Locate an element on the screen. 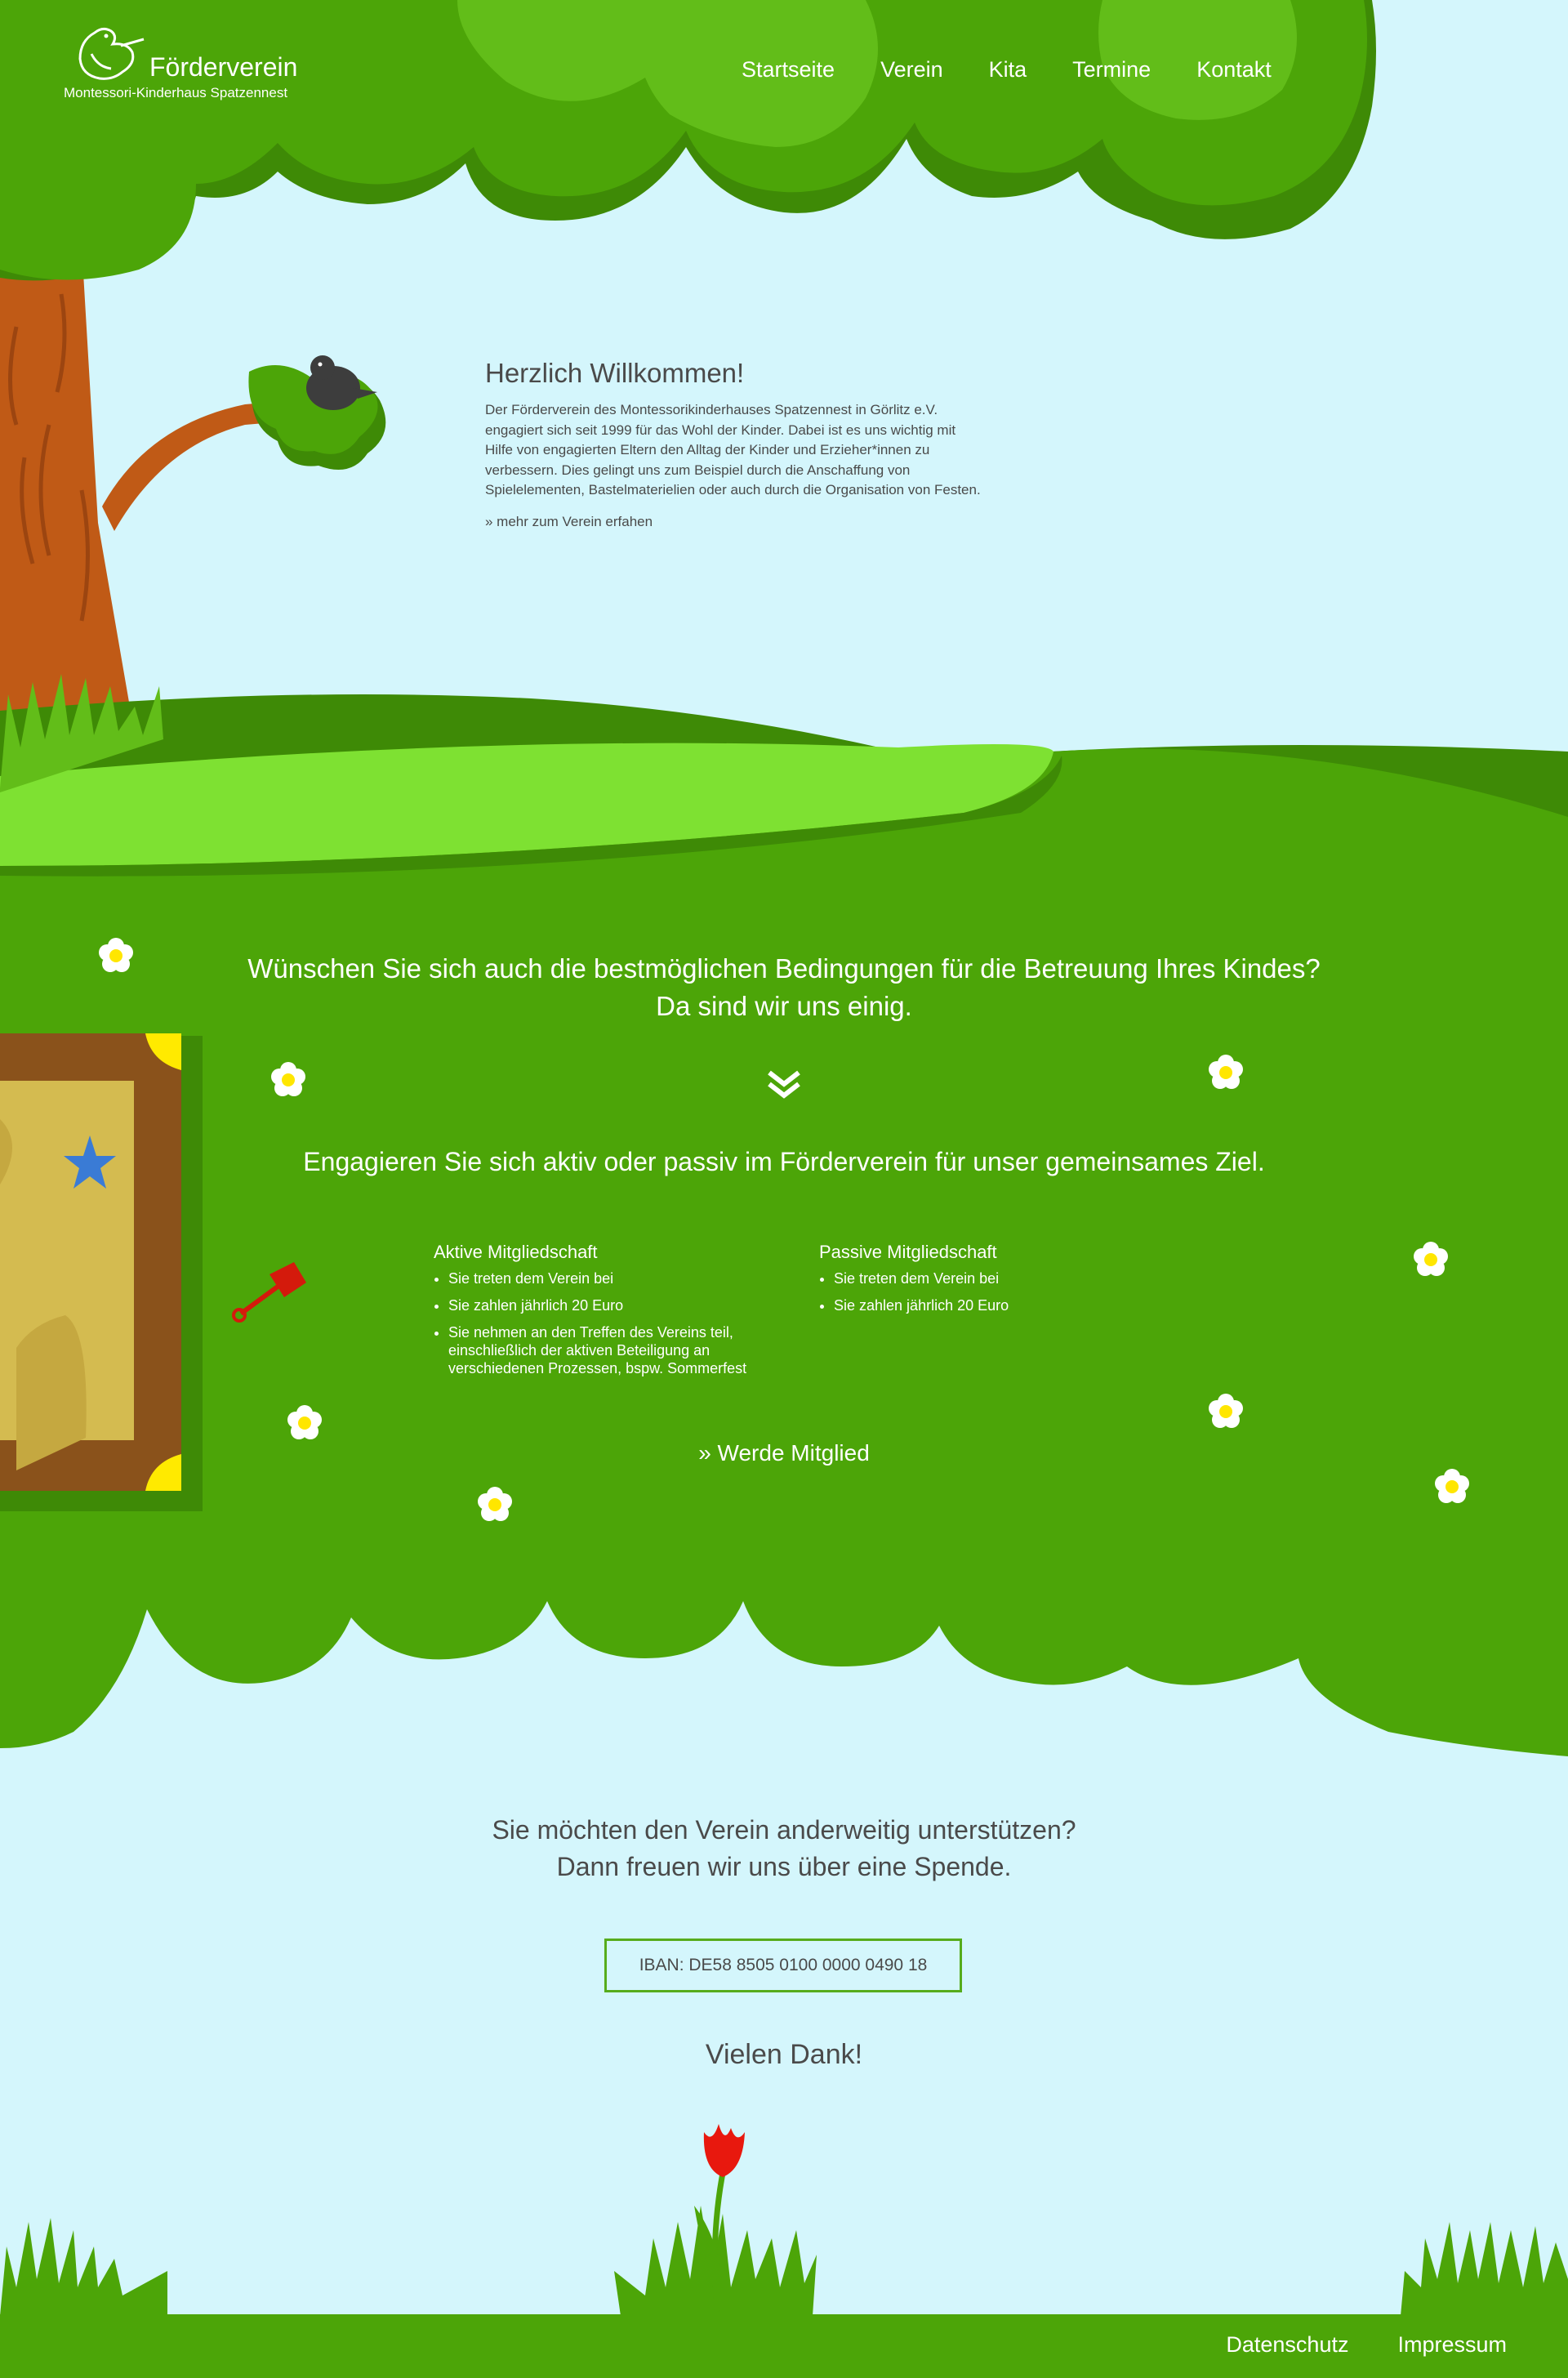 The width and height of the screenshot is (1568, 2378). become-member-link: » Werde Mitglied is located at coordinates (784, 1453).